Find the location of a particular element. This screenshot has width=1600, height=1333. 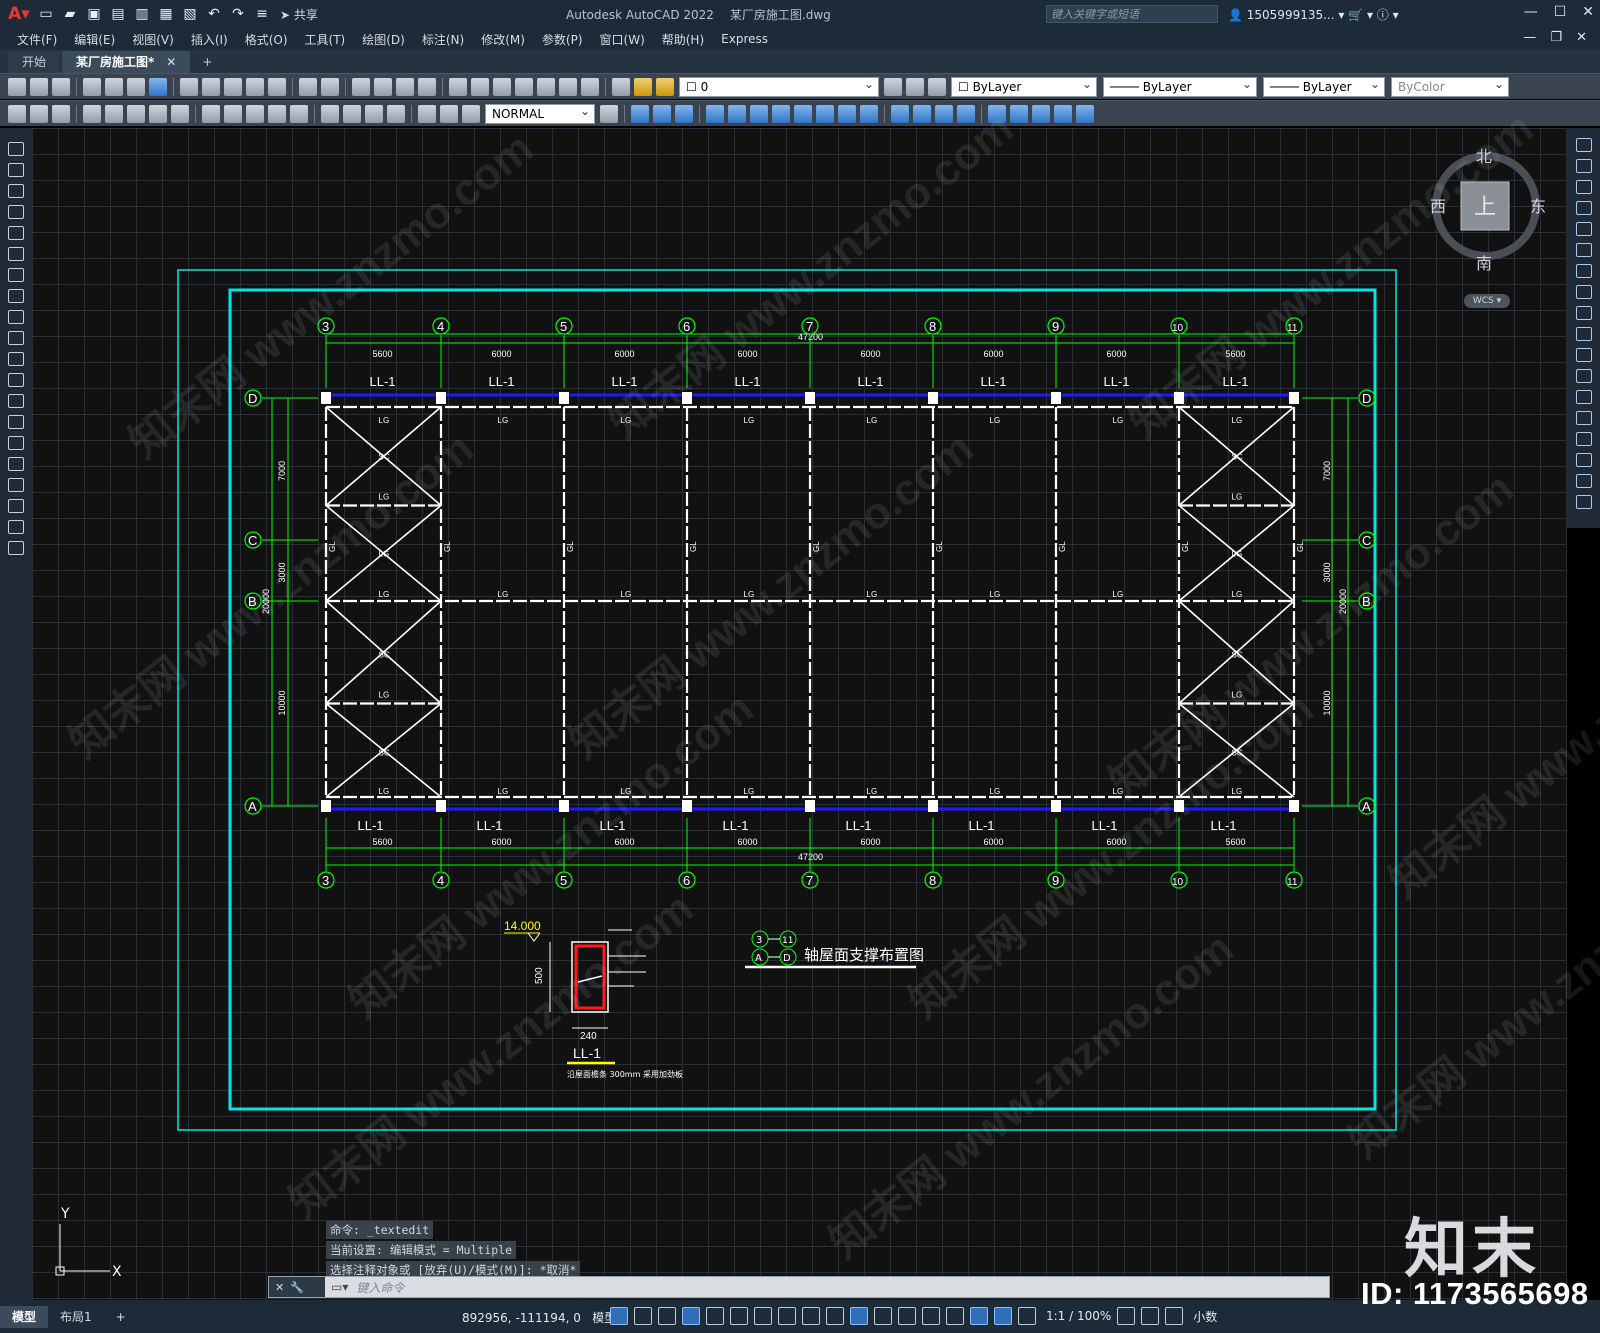

open-file-icon: ▰ is located at coordinates (70, 14).